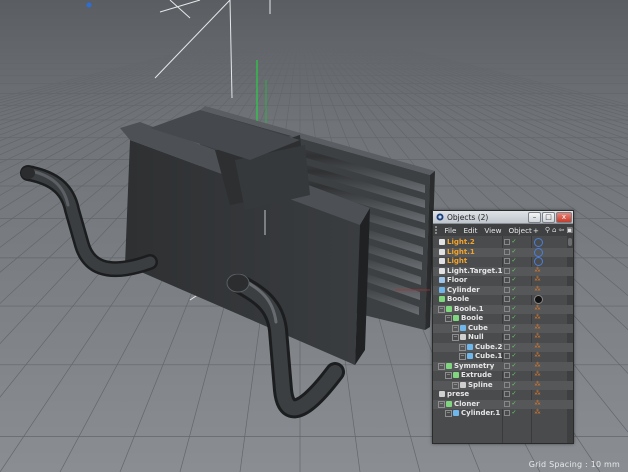  I want to click on object-row: − Extrude ✓ ⁂, so click(503, 375).